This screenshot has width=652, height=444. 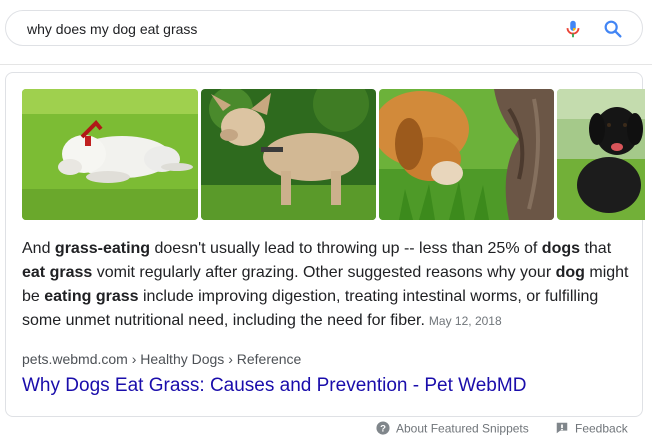 I want to click on snippet-bold-term: eating grass, so click(x=91, y=296).